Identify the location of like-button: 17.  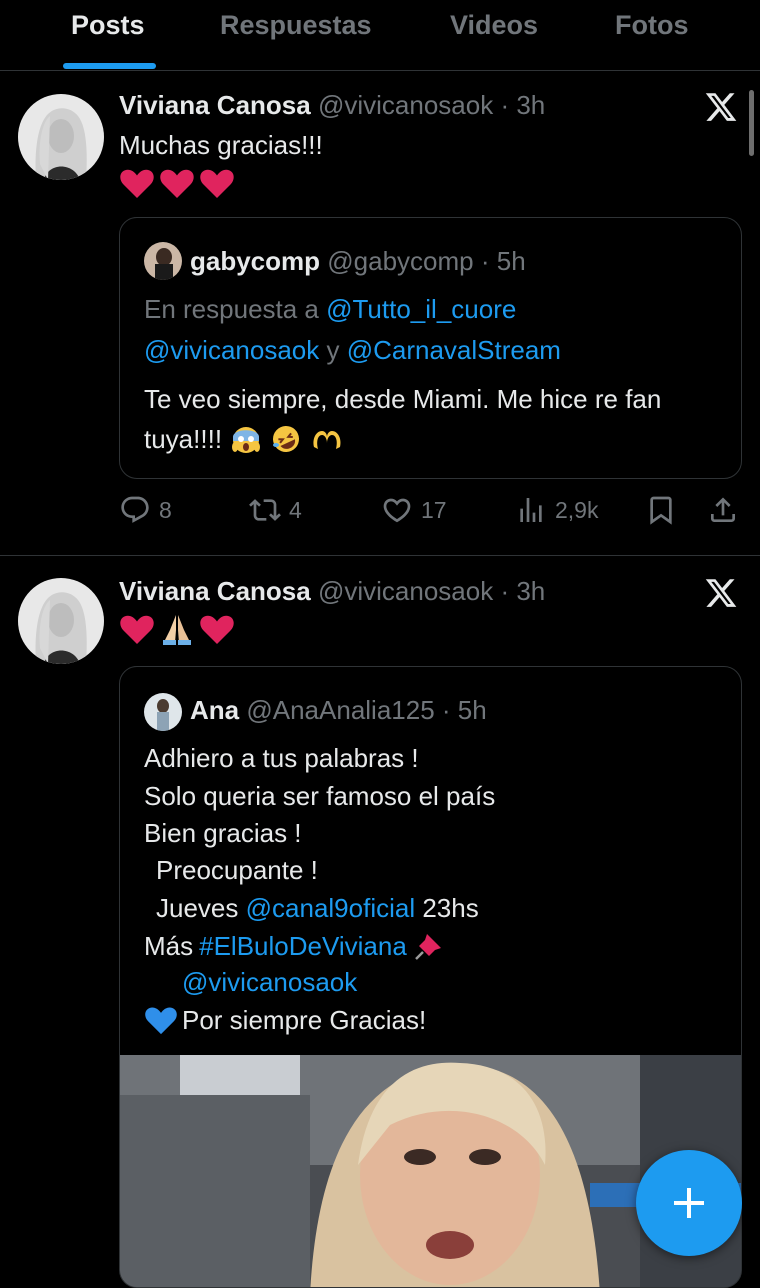
(414, 510).